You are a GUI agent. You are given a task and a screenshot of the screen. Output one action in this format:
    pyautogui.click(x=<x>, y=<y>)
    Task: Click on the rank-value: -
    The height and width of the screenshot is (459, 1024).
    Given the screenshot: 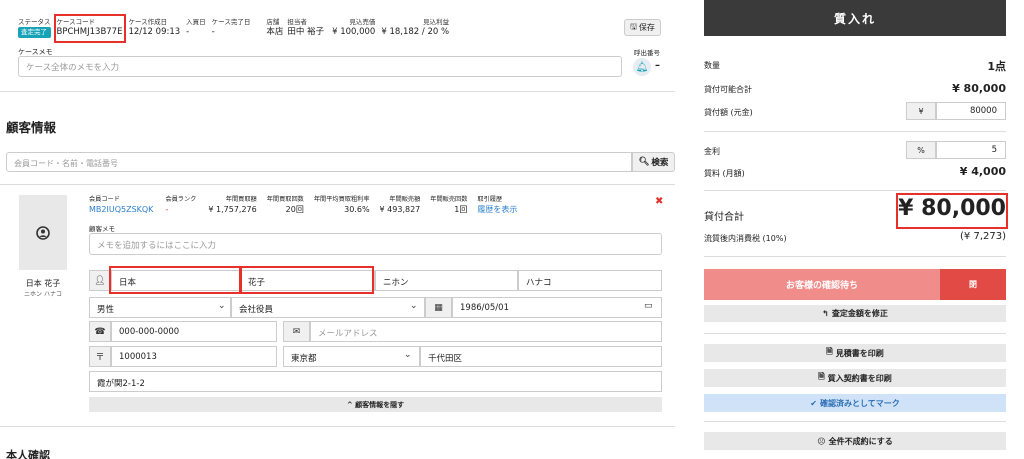 What is the action you would take?
    pyautogui.click(x=167, y=209)
    